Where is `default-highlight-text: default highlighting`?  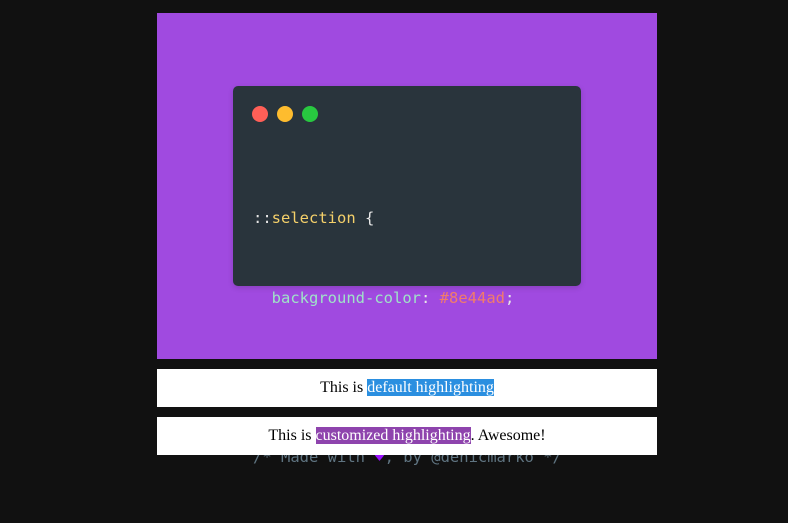
default-highlight-text: default highlighting is located at coordinates (430, 387).